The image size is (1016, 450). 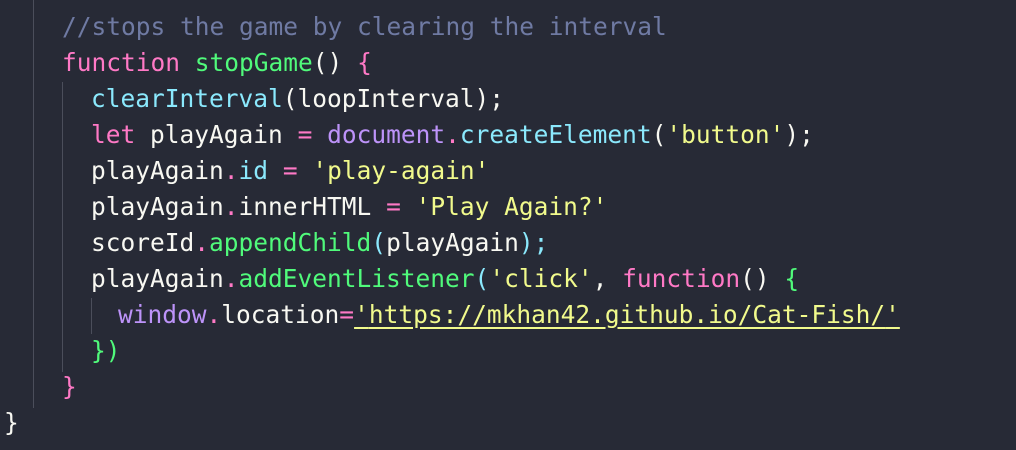 I want to click on argument: playAgain, so click(x=452, y=242).